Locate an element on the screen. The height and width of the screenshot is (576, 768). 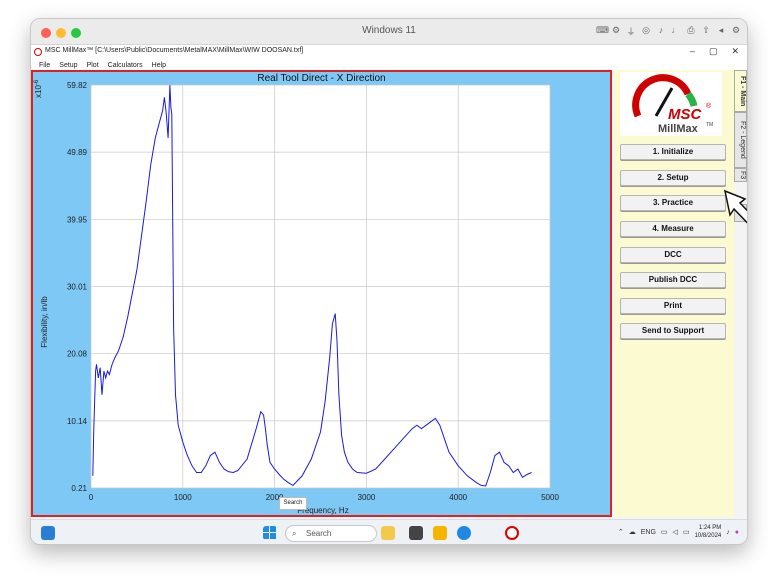
disc-icon: ◎ is located at coordinates (646, 31).